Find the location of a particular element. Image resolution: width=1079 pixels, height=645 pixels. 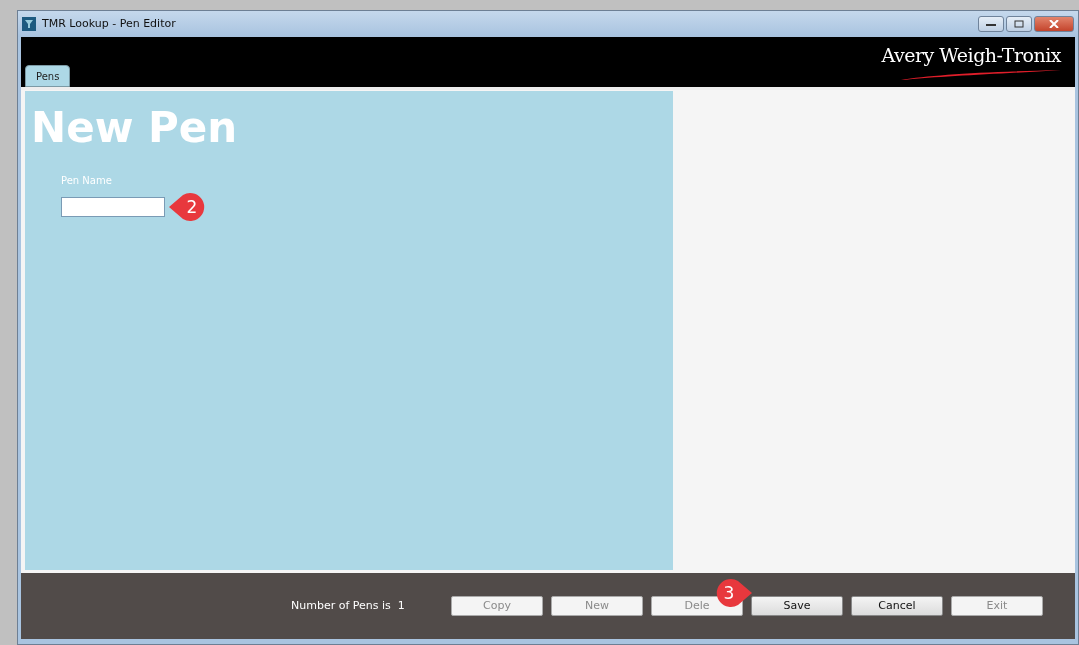

minimize-button is located at coordinates (991, 24).